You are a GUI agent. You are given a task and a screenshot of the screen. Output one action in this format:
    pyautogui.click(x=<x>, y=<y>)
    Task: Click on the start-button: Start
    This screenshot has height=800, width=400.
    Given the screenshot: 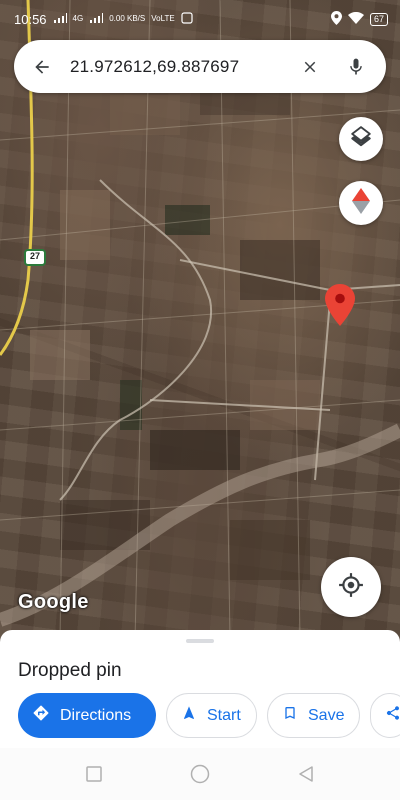 What is the action you would take?
    pyautogui.click(x=211, y=715)
    